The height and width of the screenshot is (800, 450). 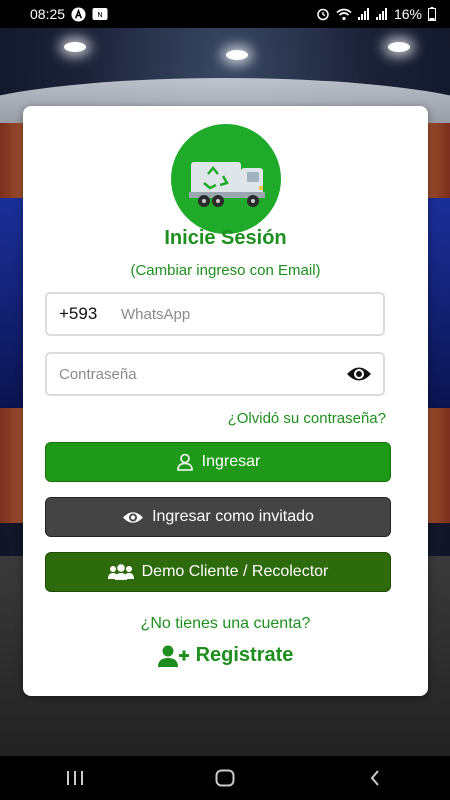 I want to click on system-nav-bar, so click(x=225, y=778).